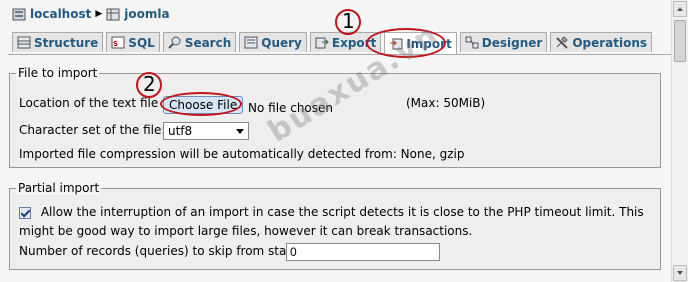 The image size is (688, 282). I want to click on tab-structure: Structure, so click(58, 42).